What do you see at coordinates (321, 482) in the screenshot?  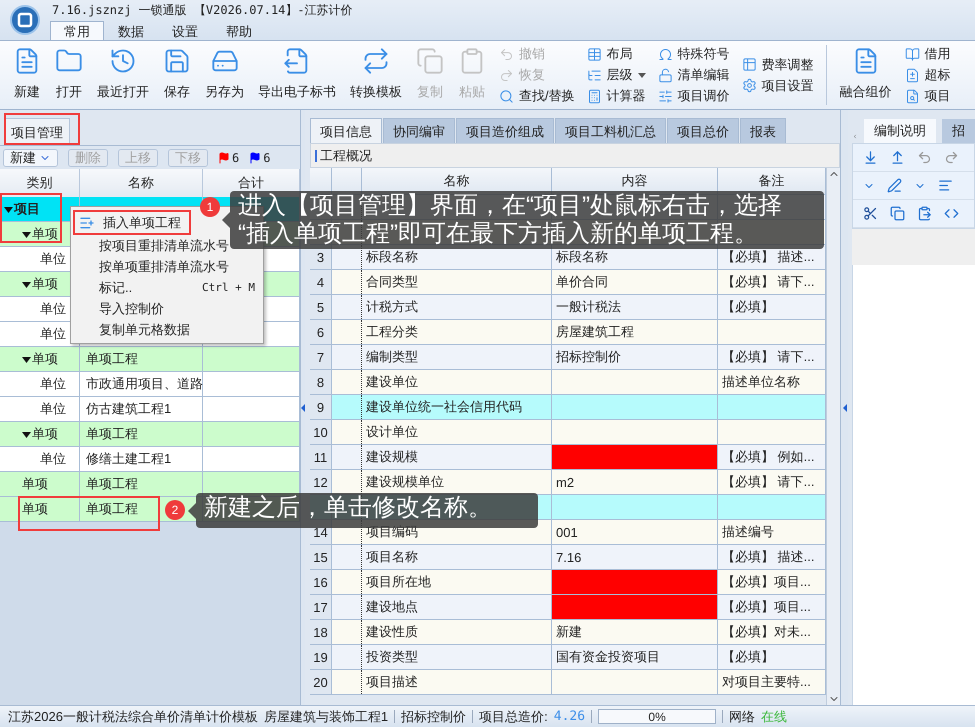 I see `row-number: 12` at bounding box center [321, 482].